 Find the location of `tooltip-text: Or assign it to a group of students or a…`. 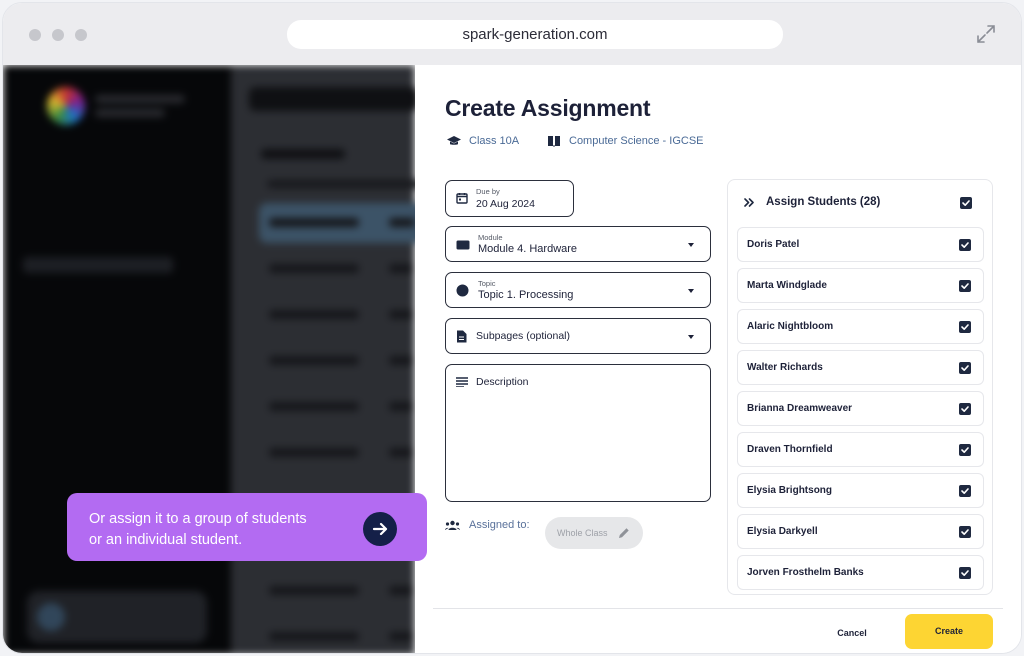

tooltip-text: Or assign it to a group of students or a… is located at coordinates (224, 530).